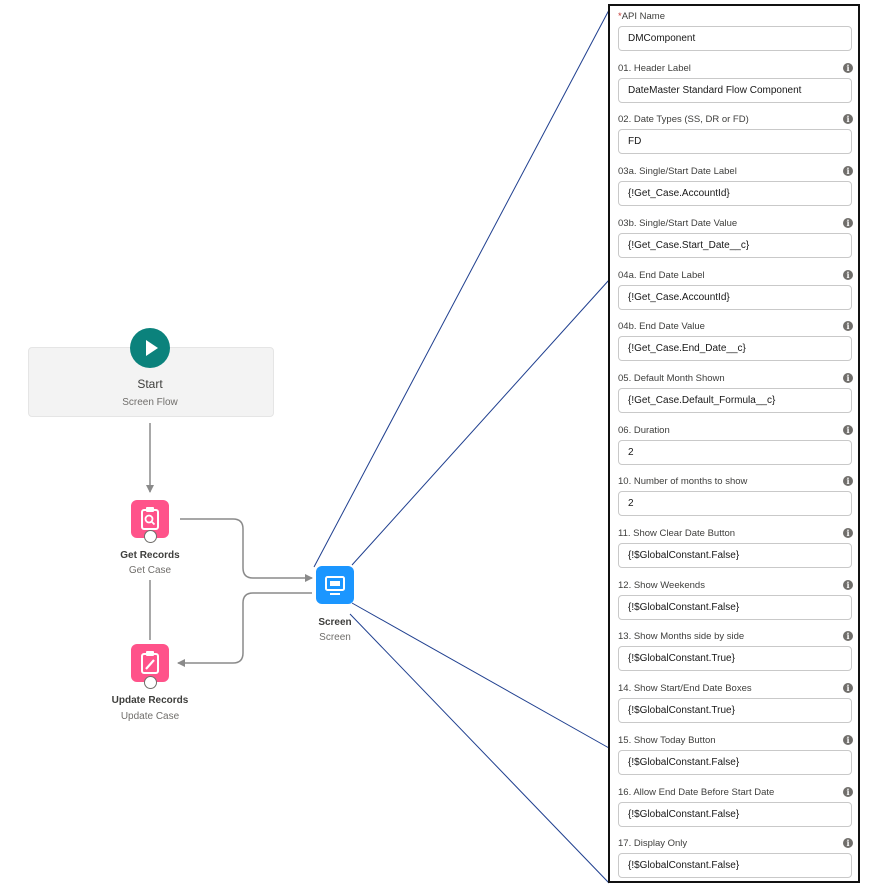 This screenshot has height=893, width=871. I want to click on play-icon, so click(150, 348).